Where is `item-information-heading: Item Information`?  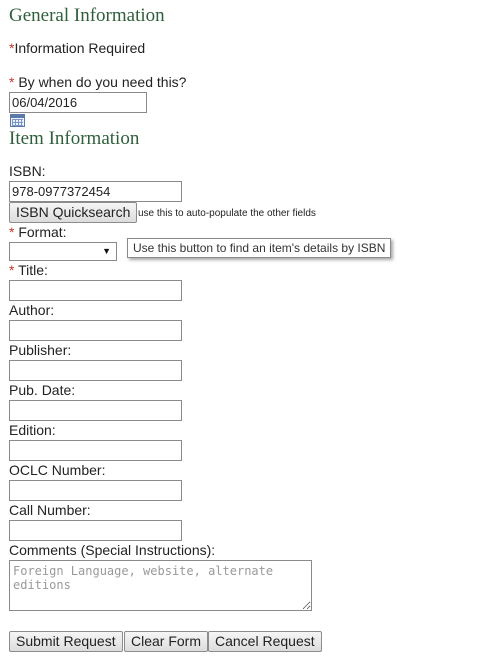
item-information-heading: Item Information is located at coordinates (74, 138).